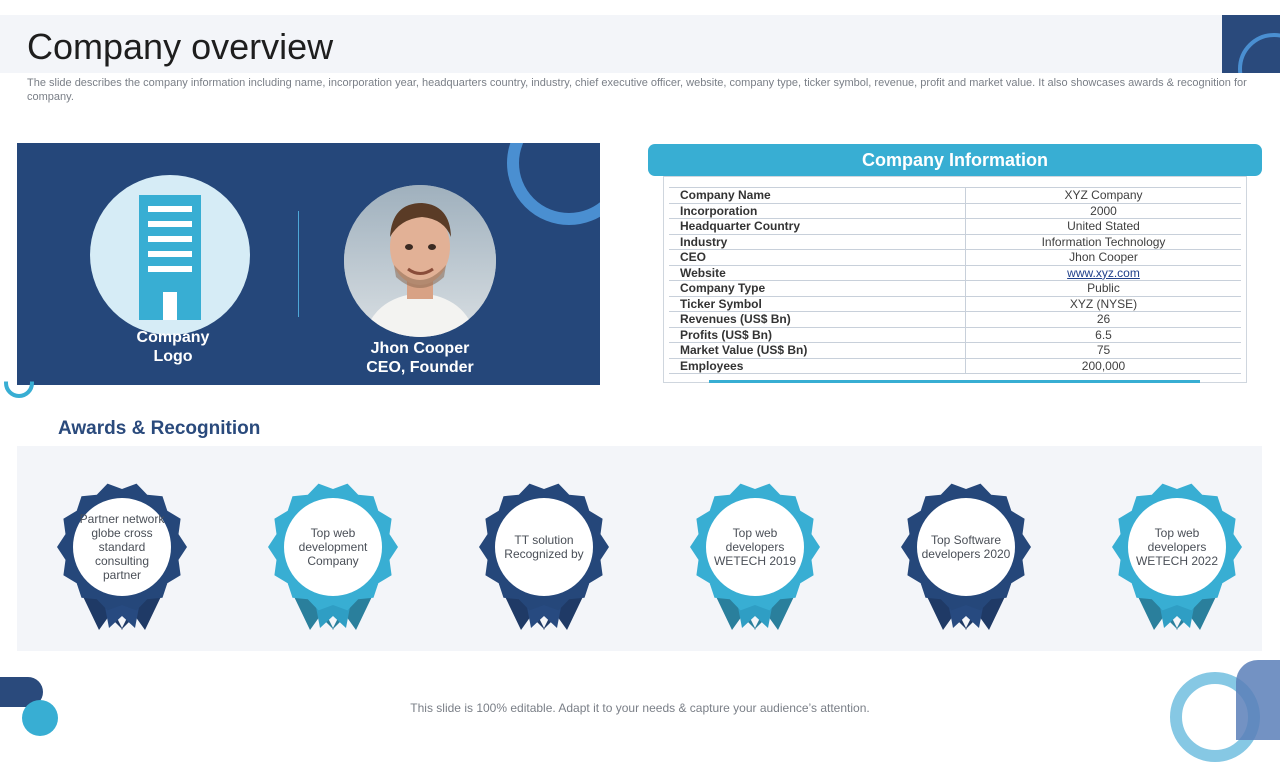  I want to click on award-badge: Top web developers WETECH 2022, so click(1177, 551).